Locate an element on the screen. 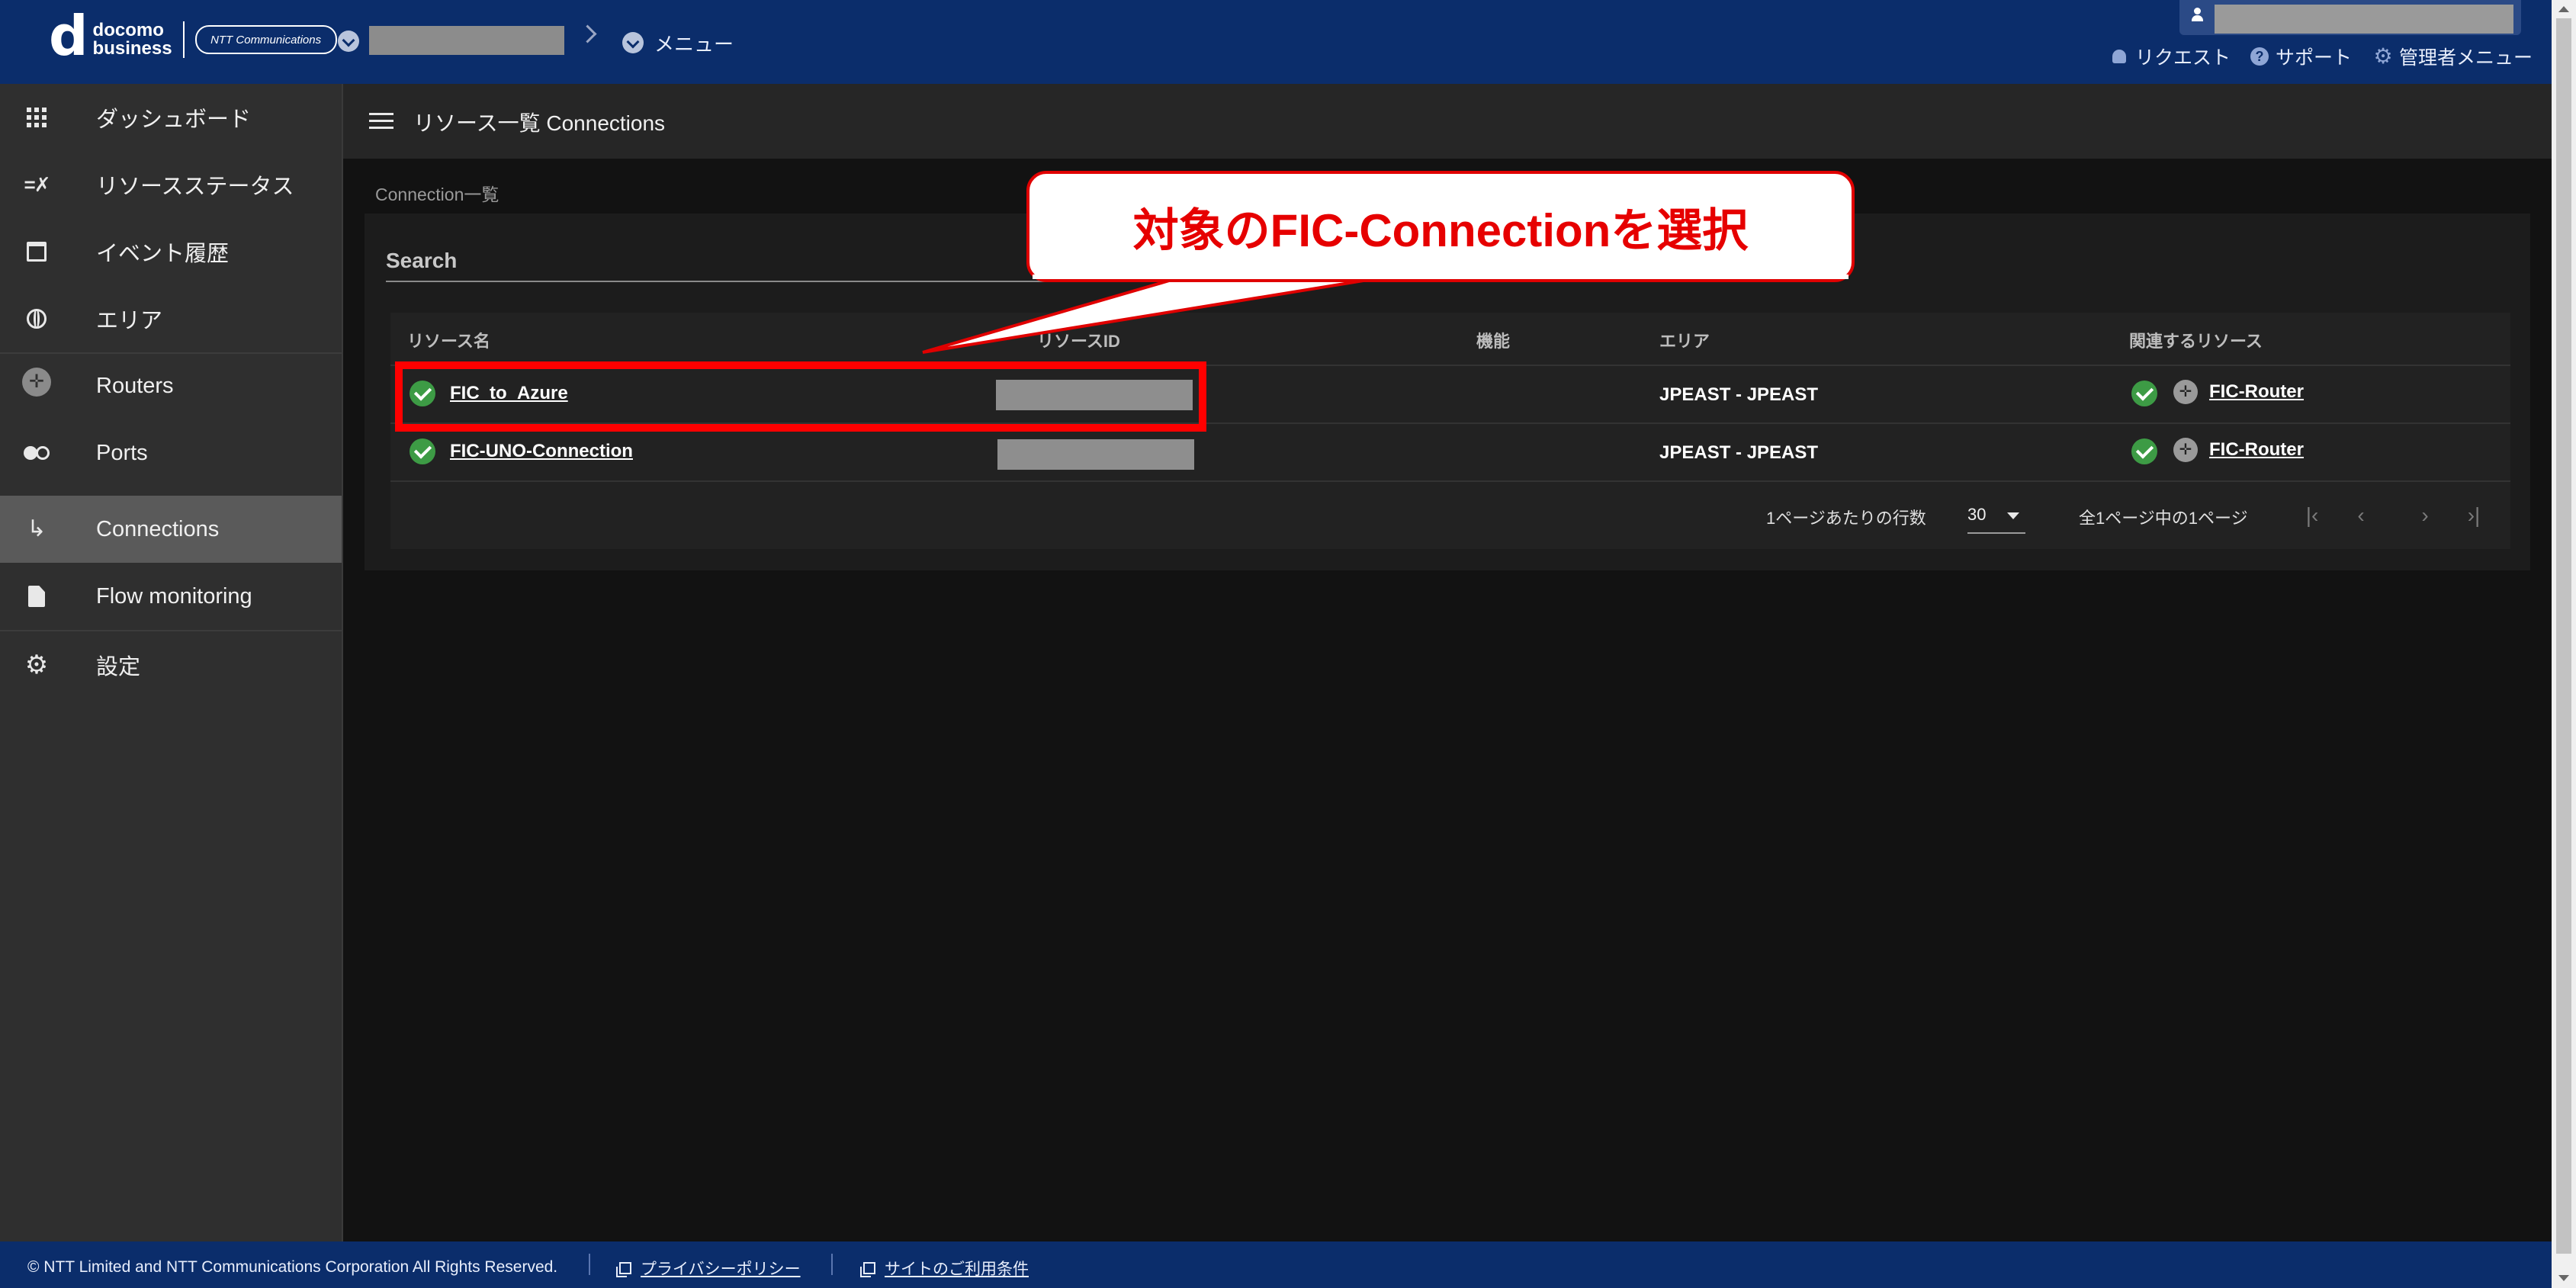 Image resolution: width=2576 pixels, height=1288 pixels. column-header-resource-id: リソースID is located at coordinates (1078, 340).